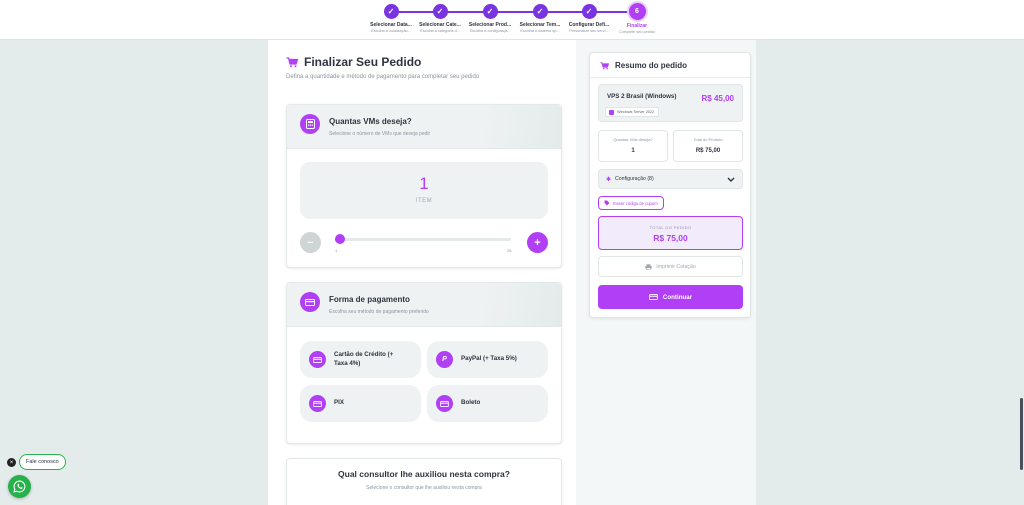 This screenshot has width=1024, height=505. I want to click on page-title-text: Finalizar Seu Pedido, so click(363, 62).